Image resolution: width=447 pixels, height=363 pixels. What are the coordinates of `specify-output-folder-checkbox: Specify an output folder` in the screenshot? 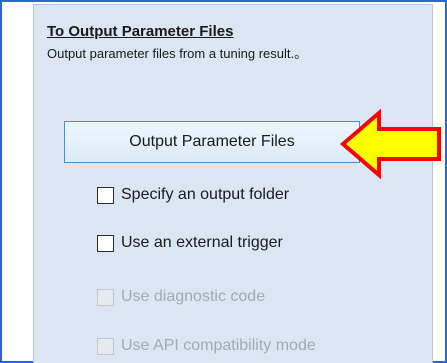 It's located at (193, 195).